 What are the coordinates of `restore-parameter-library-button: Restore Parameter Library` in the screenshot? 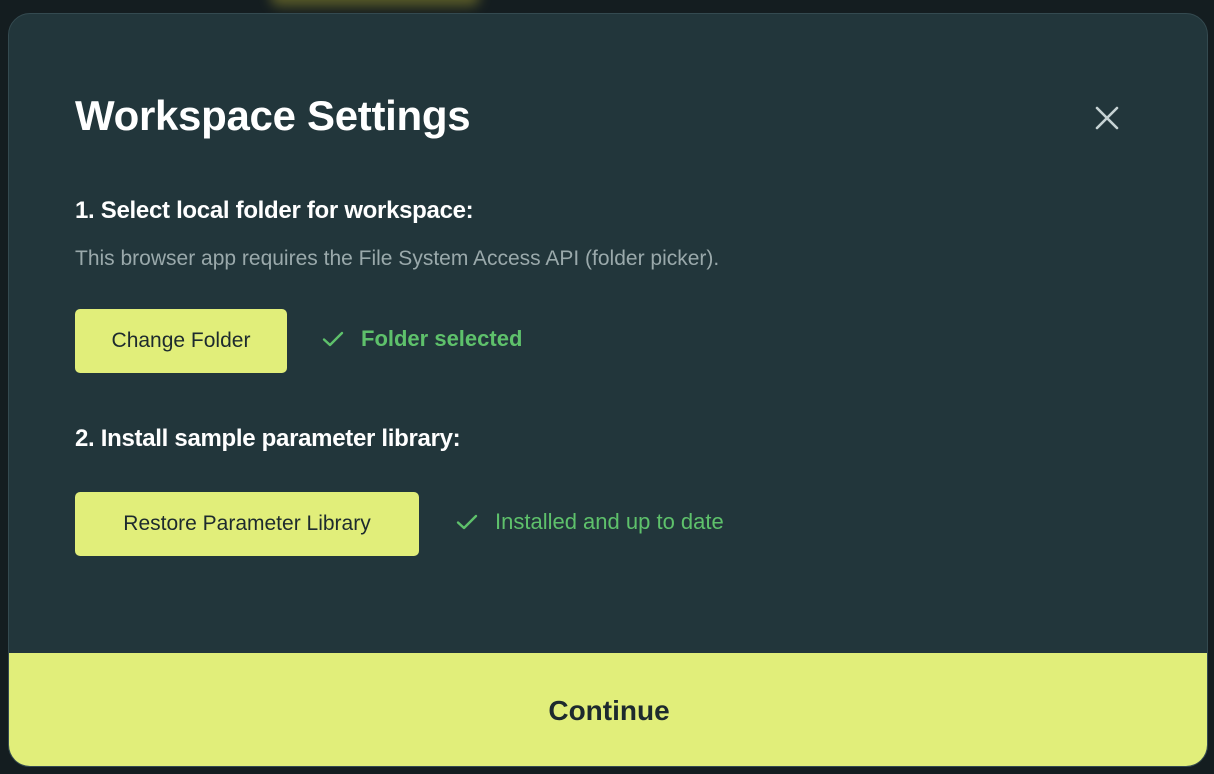 It's located at (247, 524).